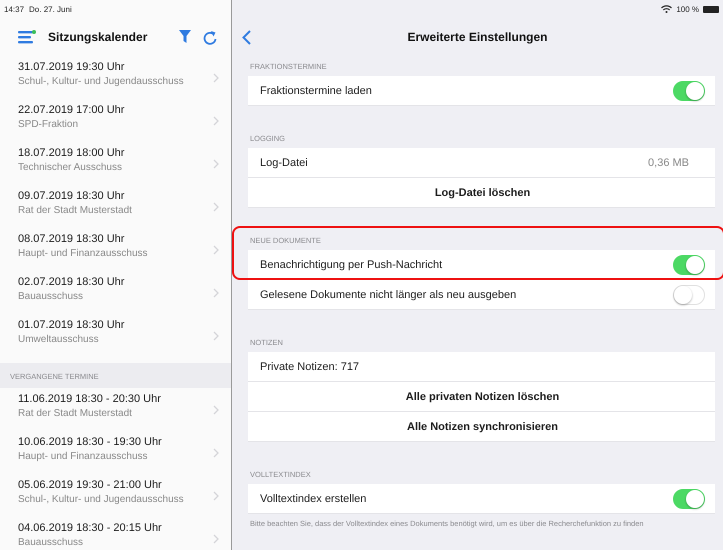 Image resolution: width=723 pixels, height=550 pixels. I want to click on meeting-list-item: 02.07.2019 18:30 Uhr Bauausschuss, so click(115, 292).